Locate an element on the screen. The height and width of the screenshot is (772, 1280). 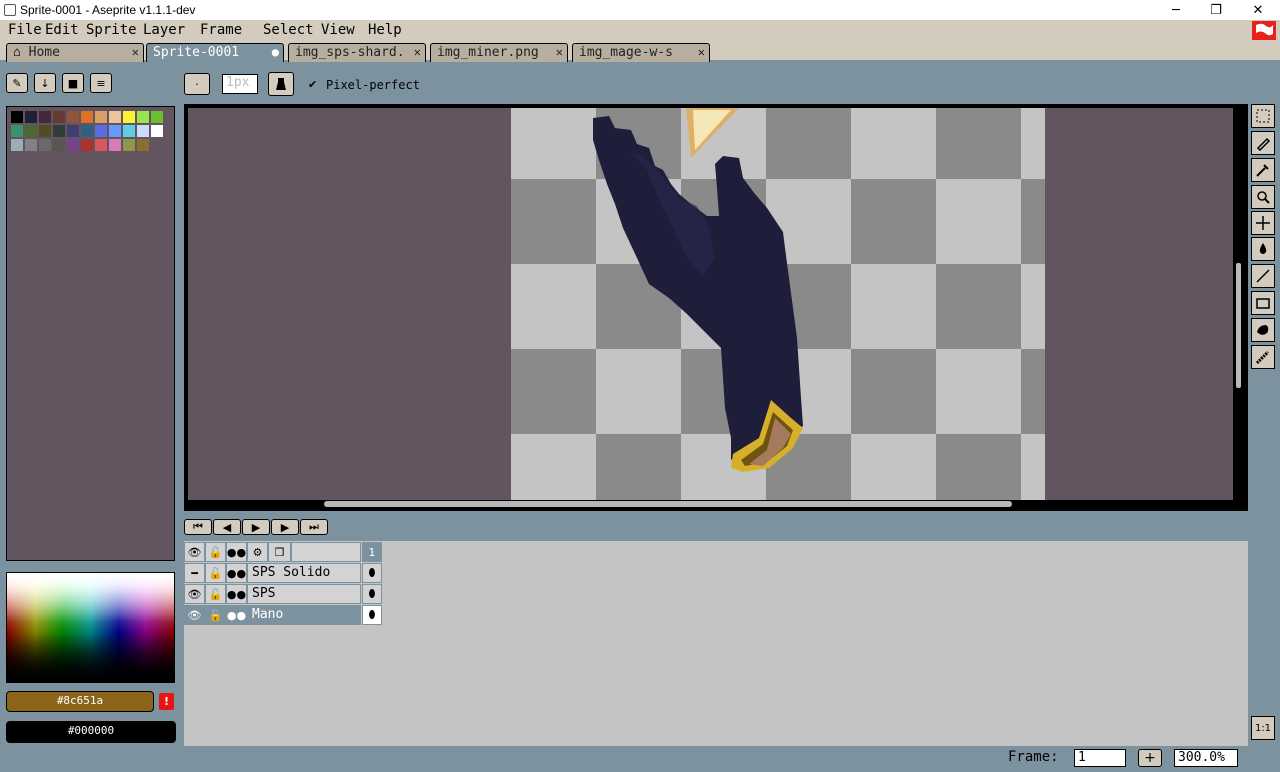
background-color-button: #000000 is located at coordinates (91, 732).